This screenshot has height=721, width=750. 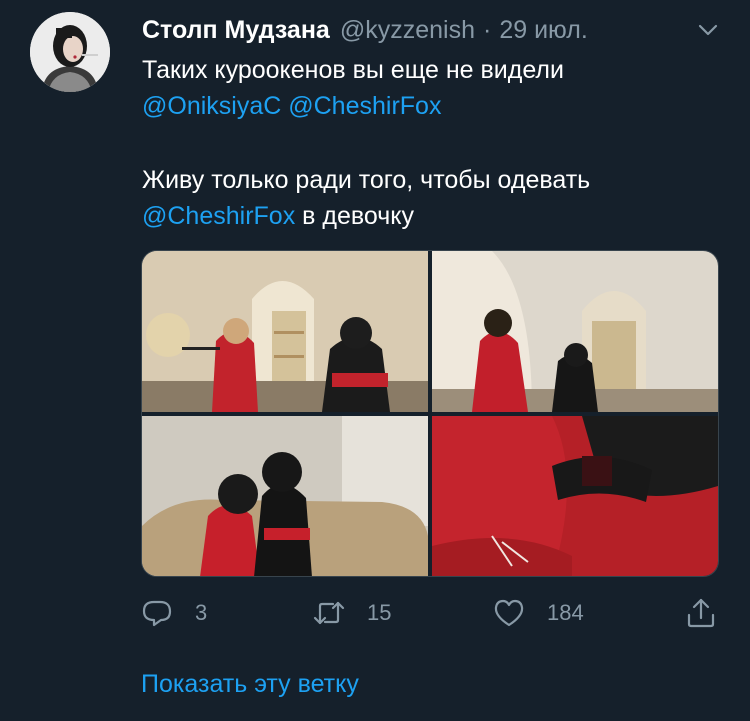 I want to click on tweet-date: 29 июл., so click(x=543, y=30).